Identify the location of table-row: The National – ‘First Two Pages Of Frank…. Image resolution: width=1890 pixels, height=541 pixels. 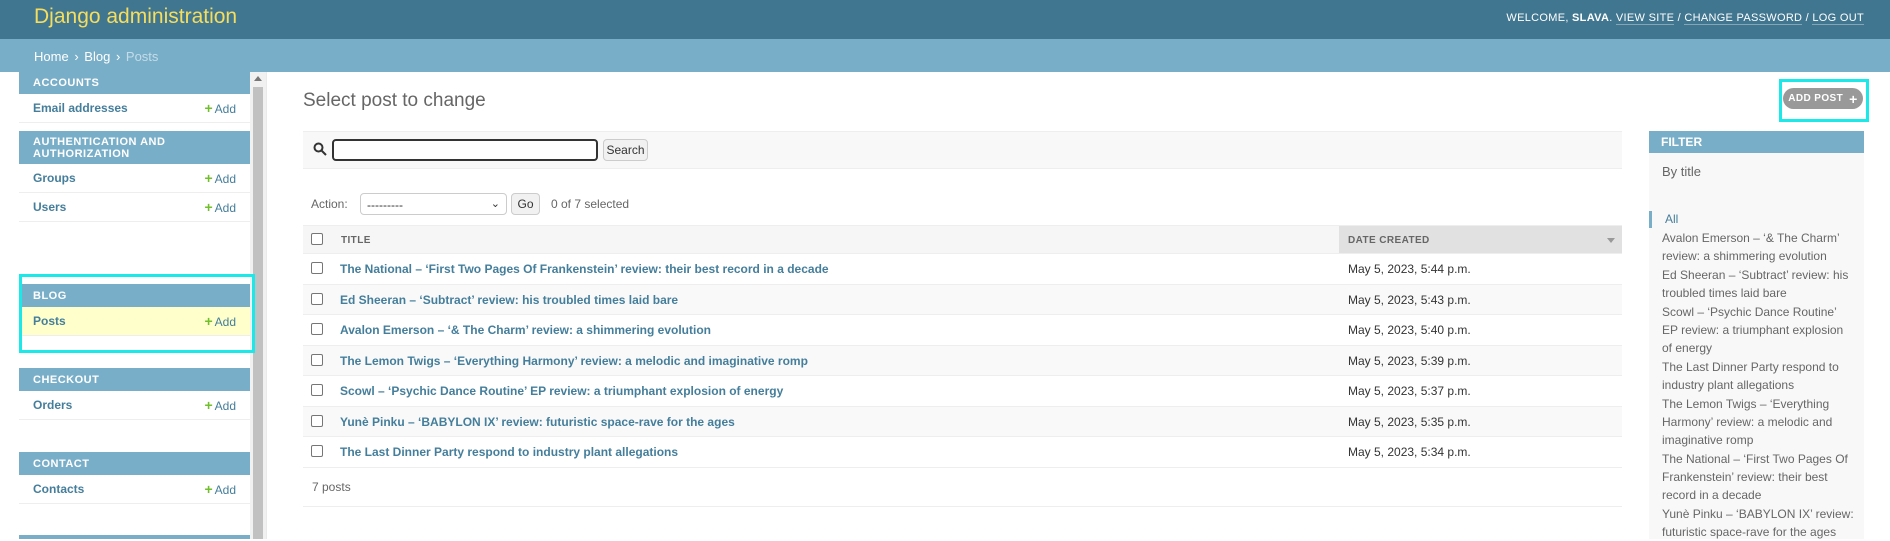
(962, 269).